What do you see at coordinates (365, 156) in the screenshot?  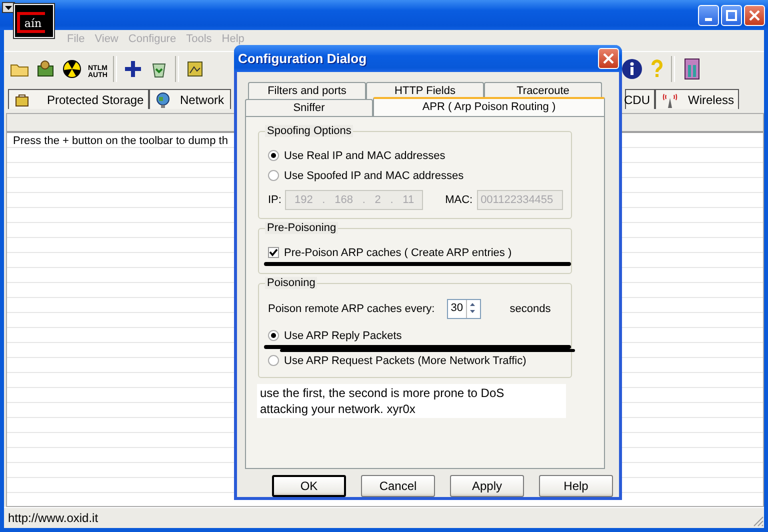 I see `option-label: Use Real IP and MAC addresses` at bounding box center [365, 156].